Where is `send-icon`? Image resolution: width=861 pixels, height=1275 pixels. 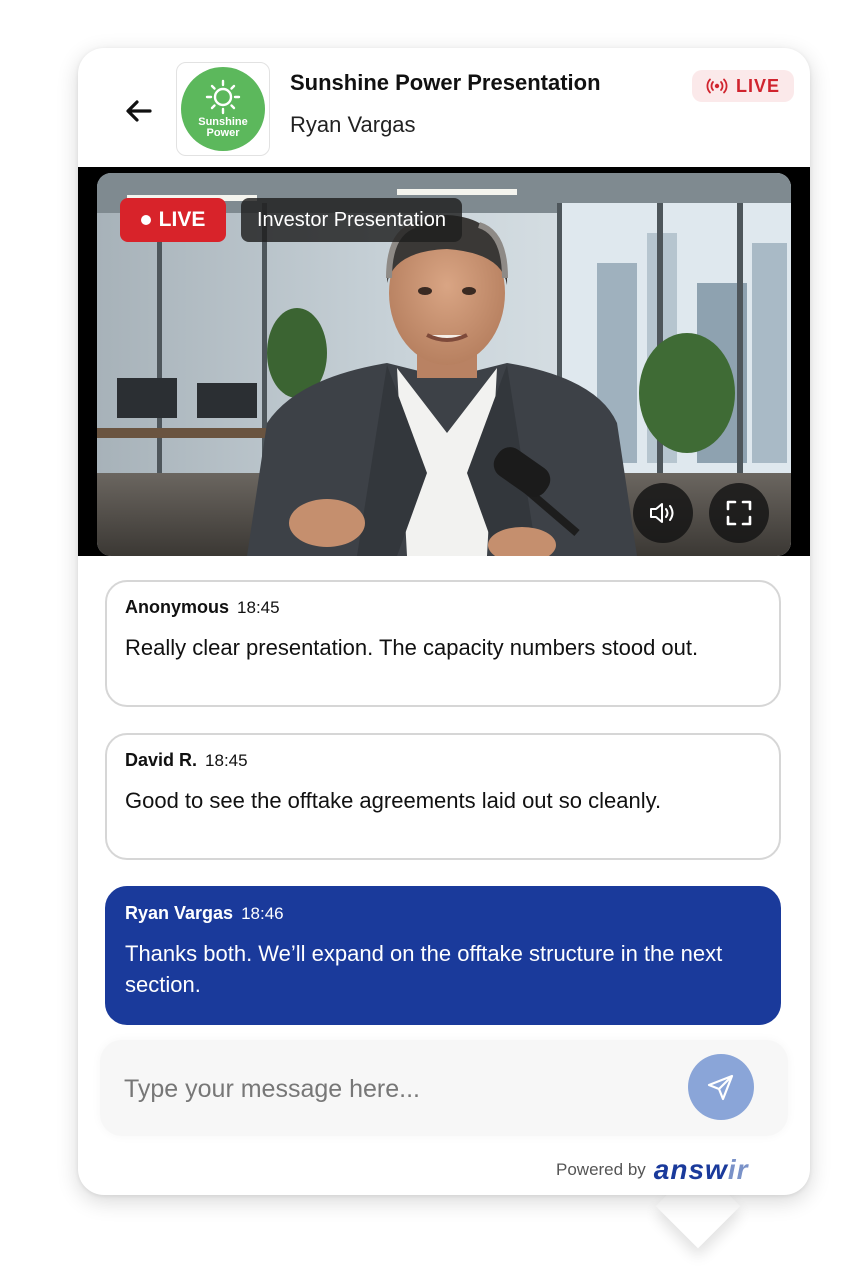 send-icon is located at coordinates (720, 1087).